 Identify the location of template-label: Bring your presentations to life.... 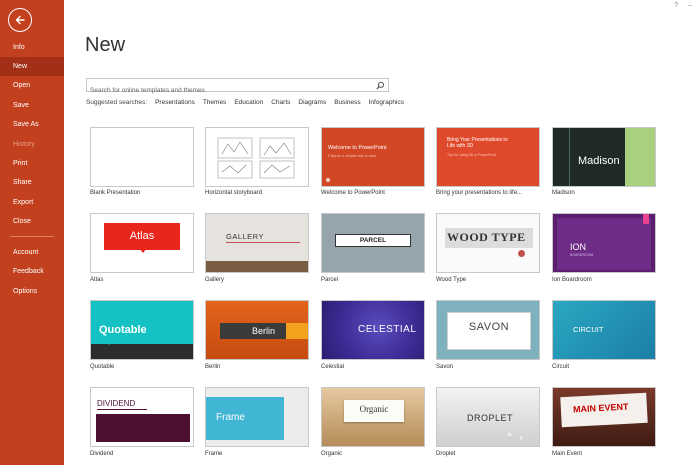
(479, 193).